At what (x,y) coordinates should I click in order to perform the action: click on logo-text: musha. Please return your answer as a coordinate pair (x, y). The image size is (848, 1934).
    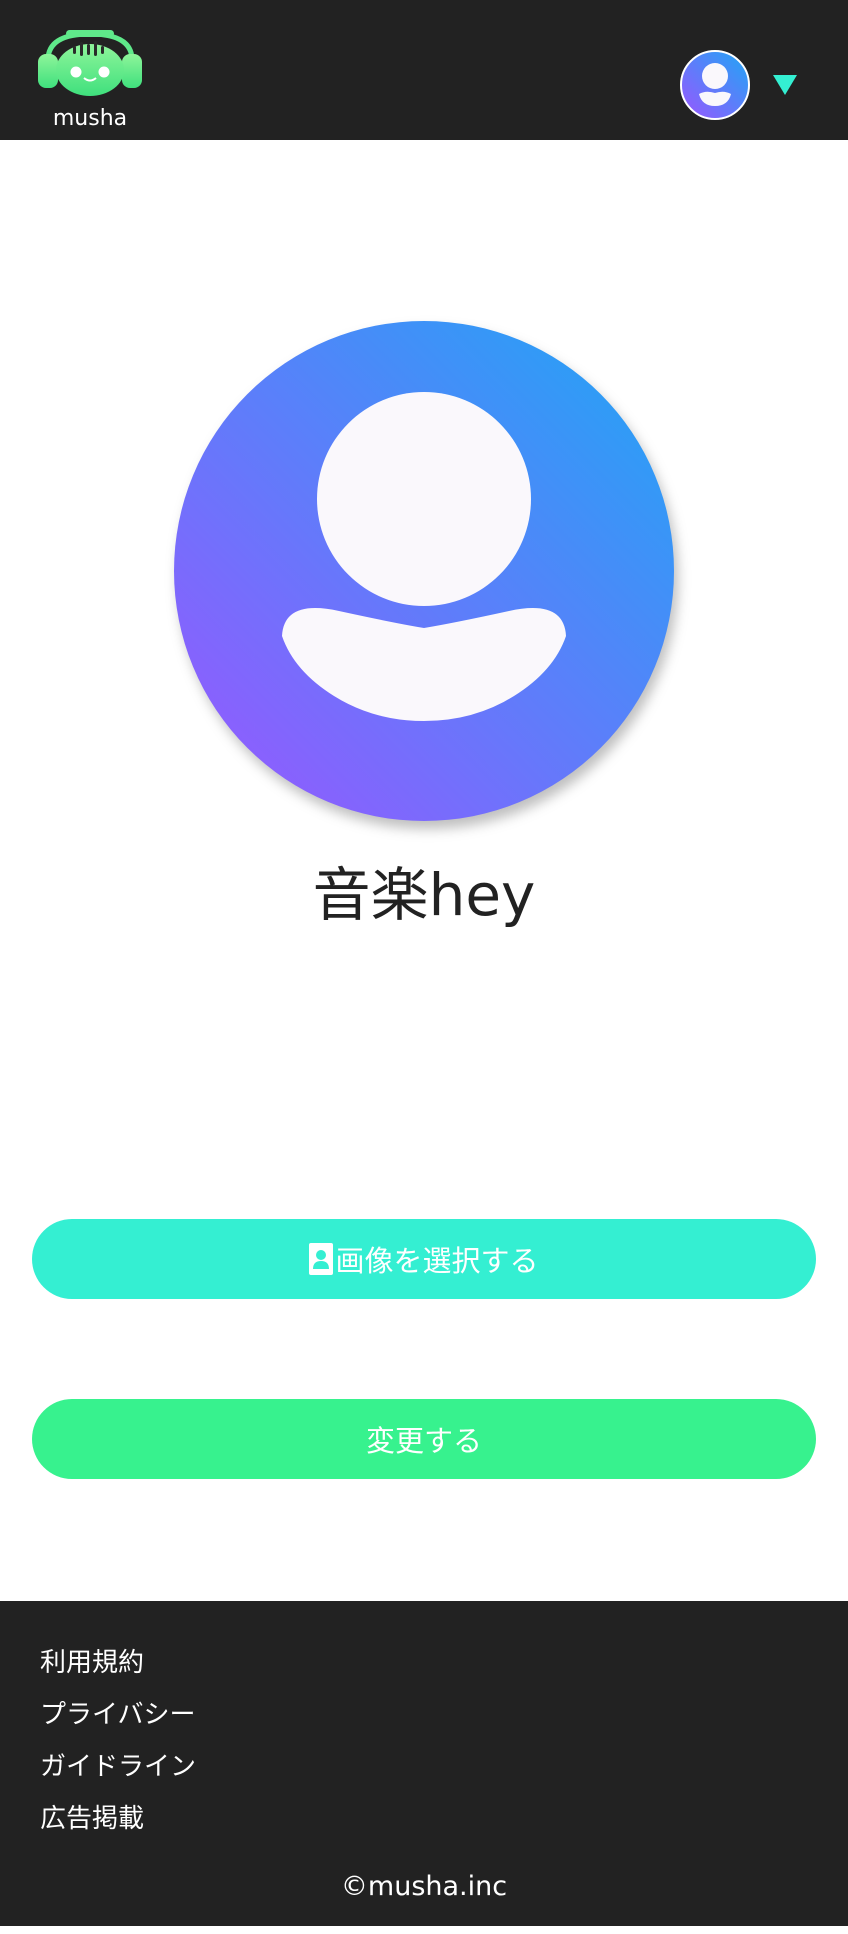
    Looking at the image, I should click on (90, 118).